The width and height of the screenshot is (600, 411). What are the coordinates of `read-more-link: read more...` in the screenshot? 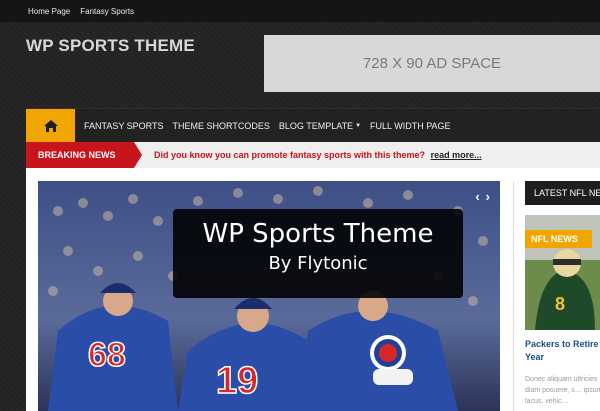 It's located at (456, 155).